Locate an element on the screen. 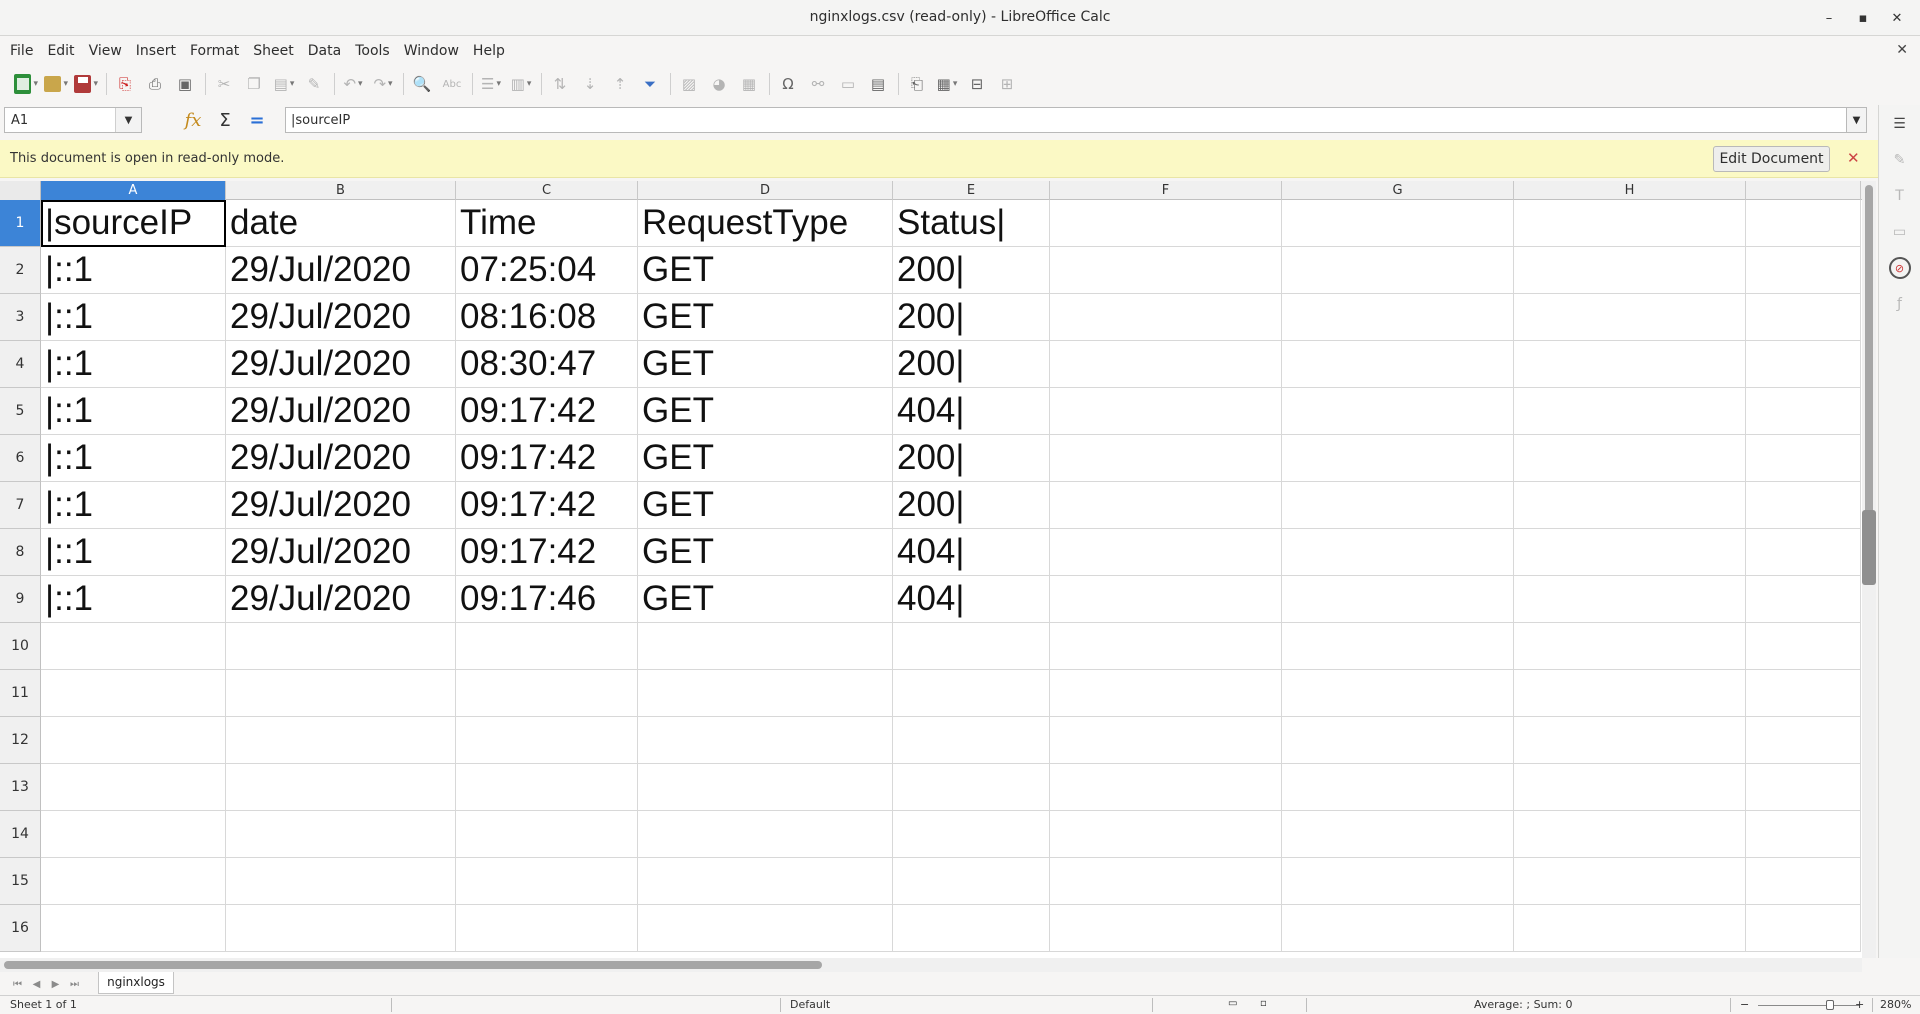  cell-e2: 200| is located at coordinates (971, 270).